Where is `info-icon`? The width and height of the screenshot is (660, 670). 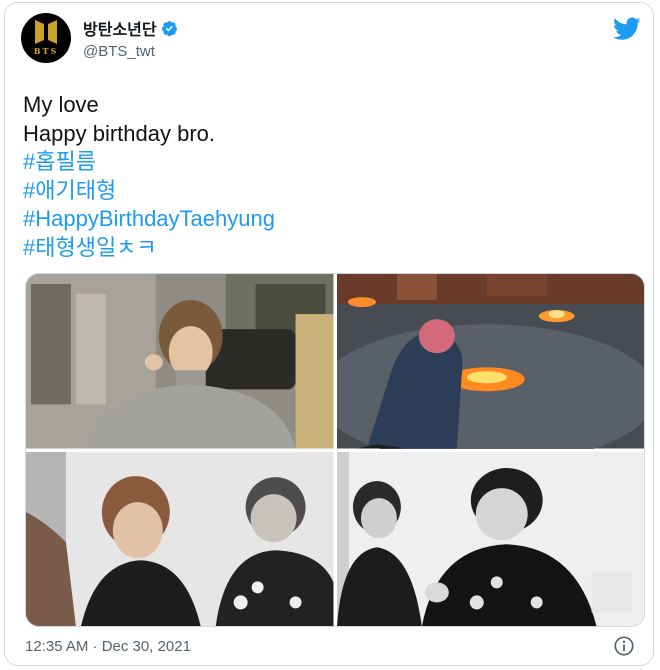
info-icon is located at coordinates (624, 646).